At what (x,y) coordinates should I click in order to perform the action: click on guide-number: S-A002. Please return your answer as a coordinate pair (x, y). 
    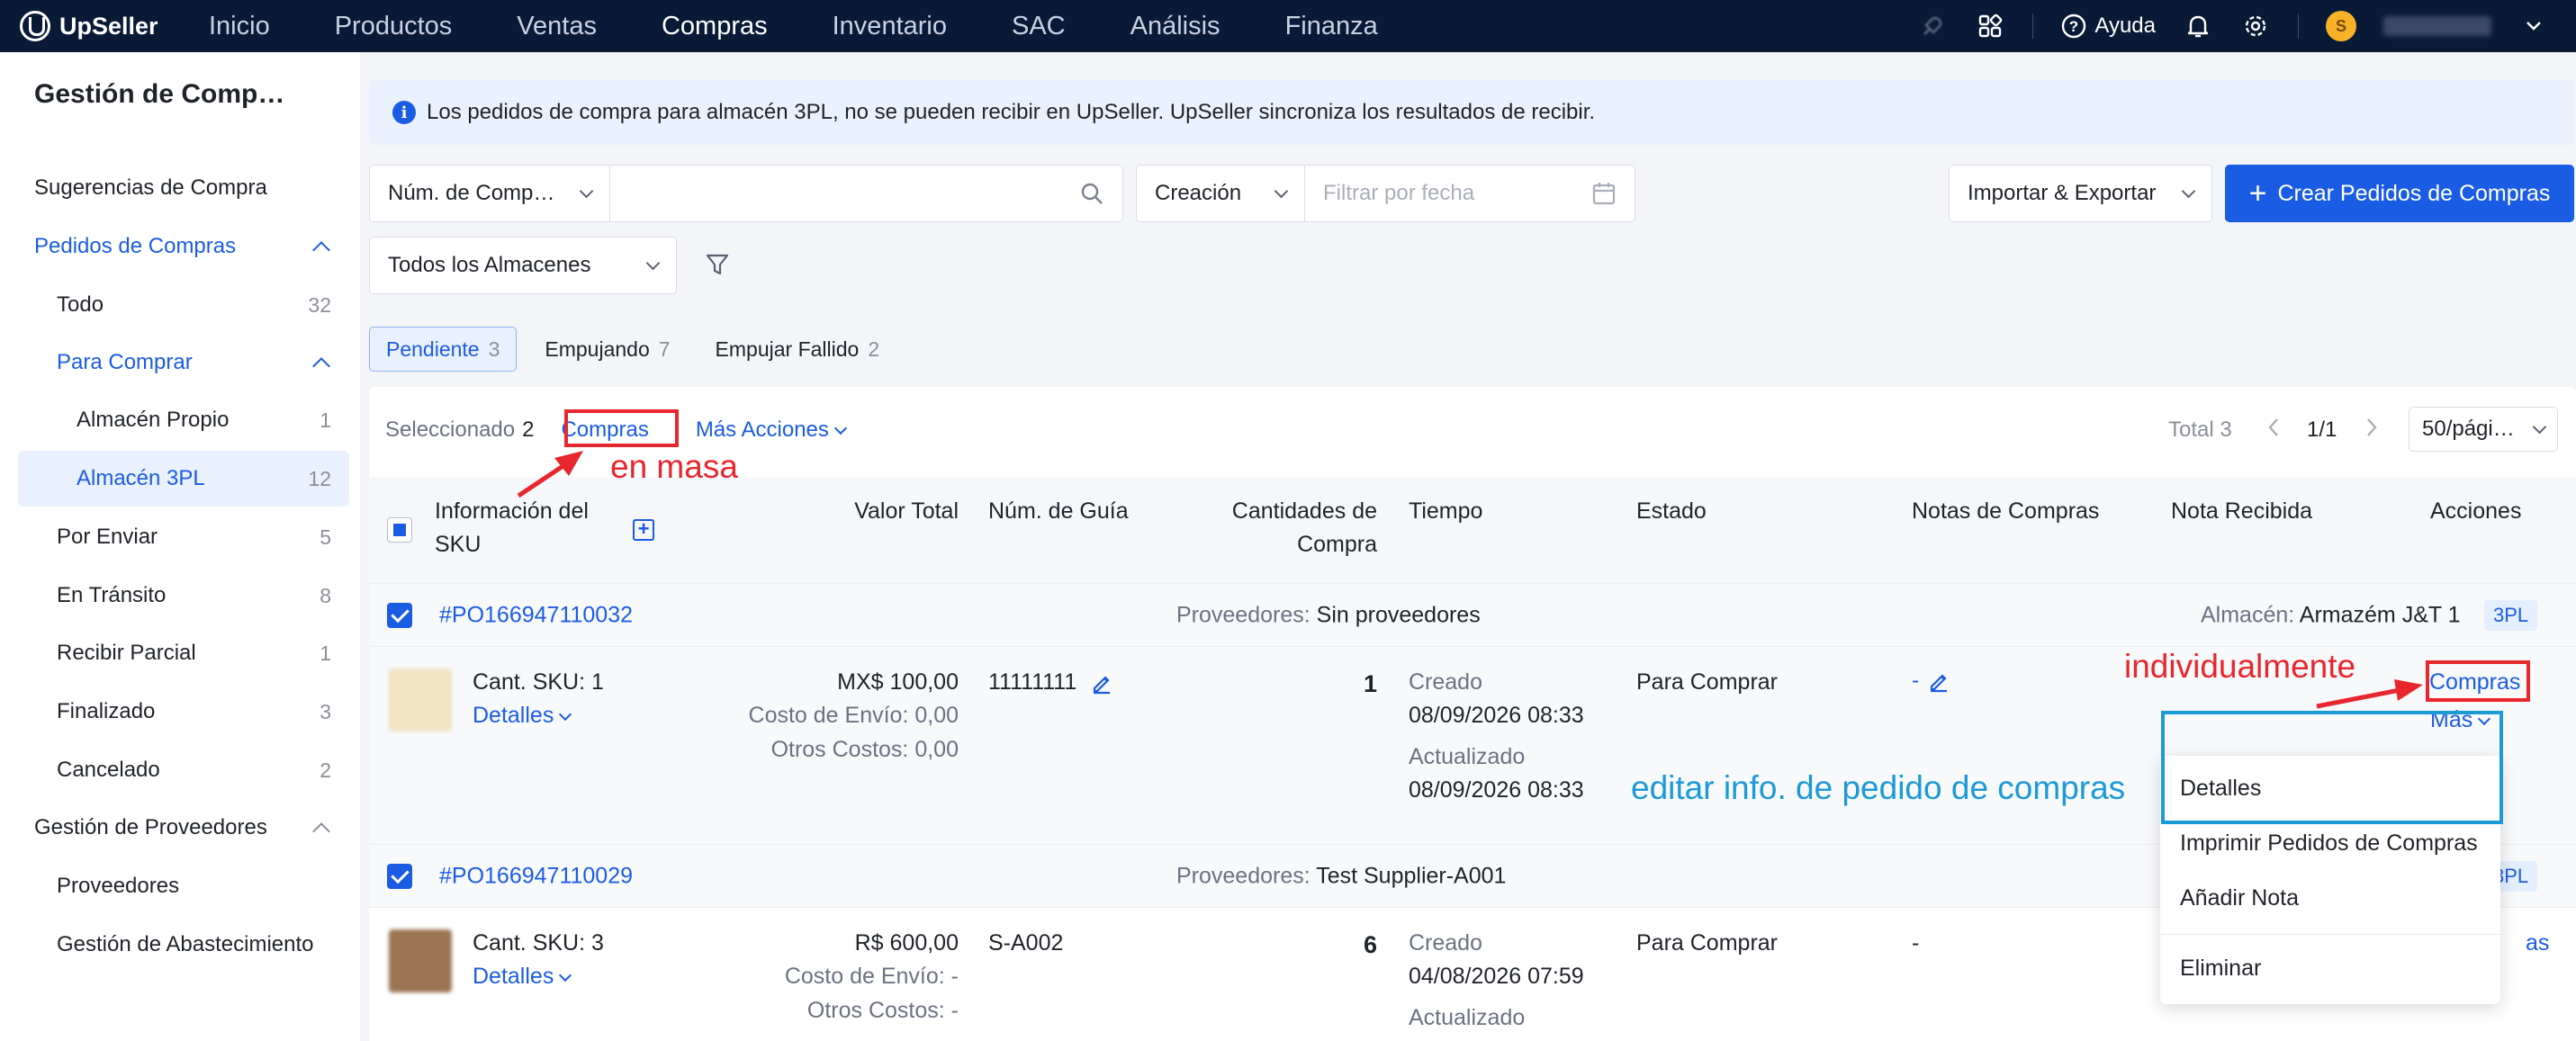
    Looking at the image, I should click on (1026, 943).